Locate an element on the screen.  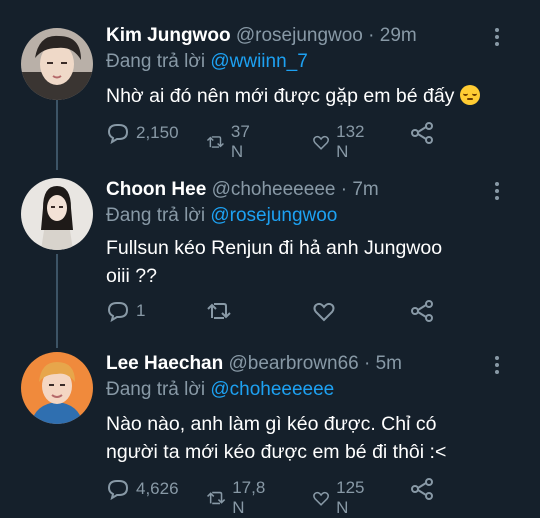
reply-button: 4,626 is located at coordinates (142, 489).